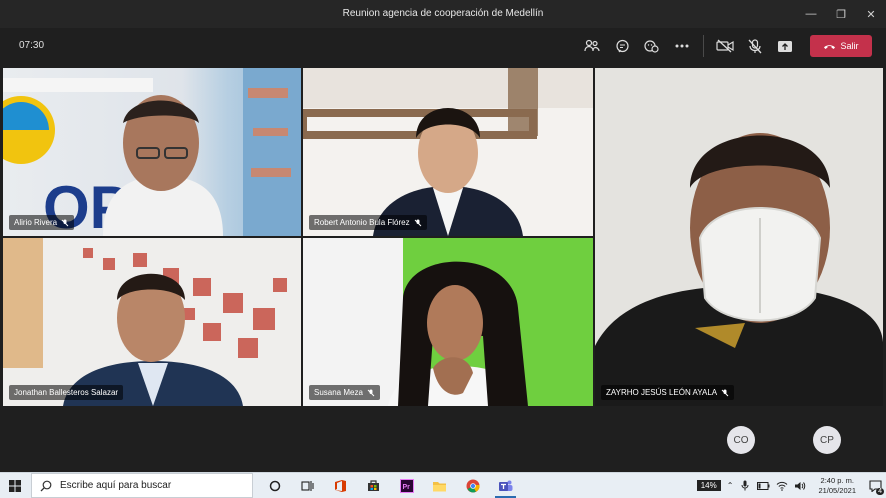 The width and height of the screenshot is (886, 498). I want to click on battery-percent: 14%, so click(708, 485).